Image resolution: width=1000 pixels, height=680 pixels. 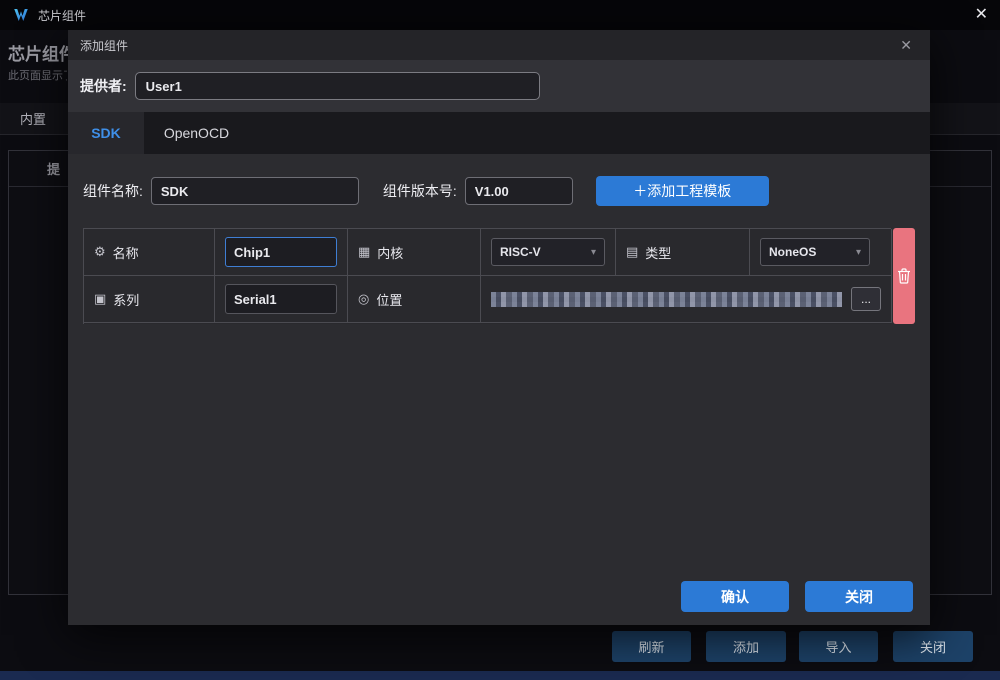 I want to click on confirm-button: 确认, so click(x=735, y=596).